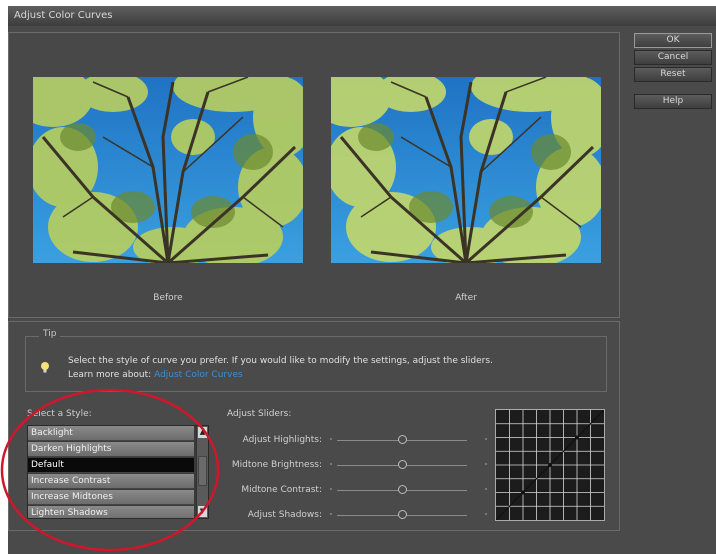  I want to click on help-button: Help, so click(673, 101).